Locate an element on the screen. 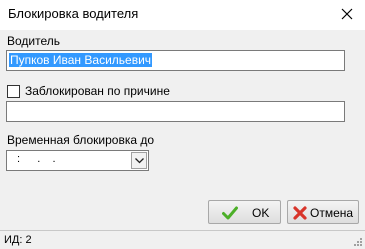  driver-value: Пупков Иван Васильевич is located at coordinates (81, 60).